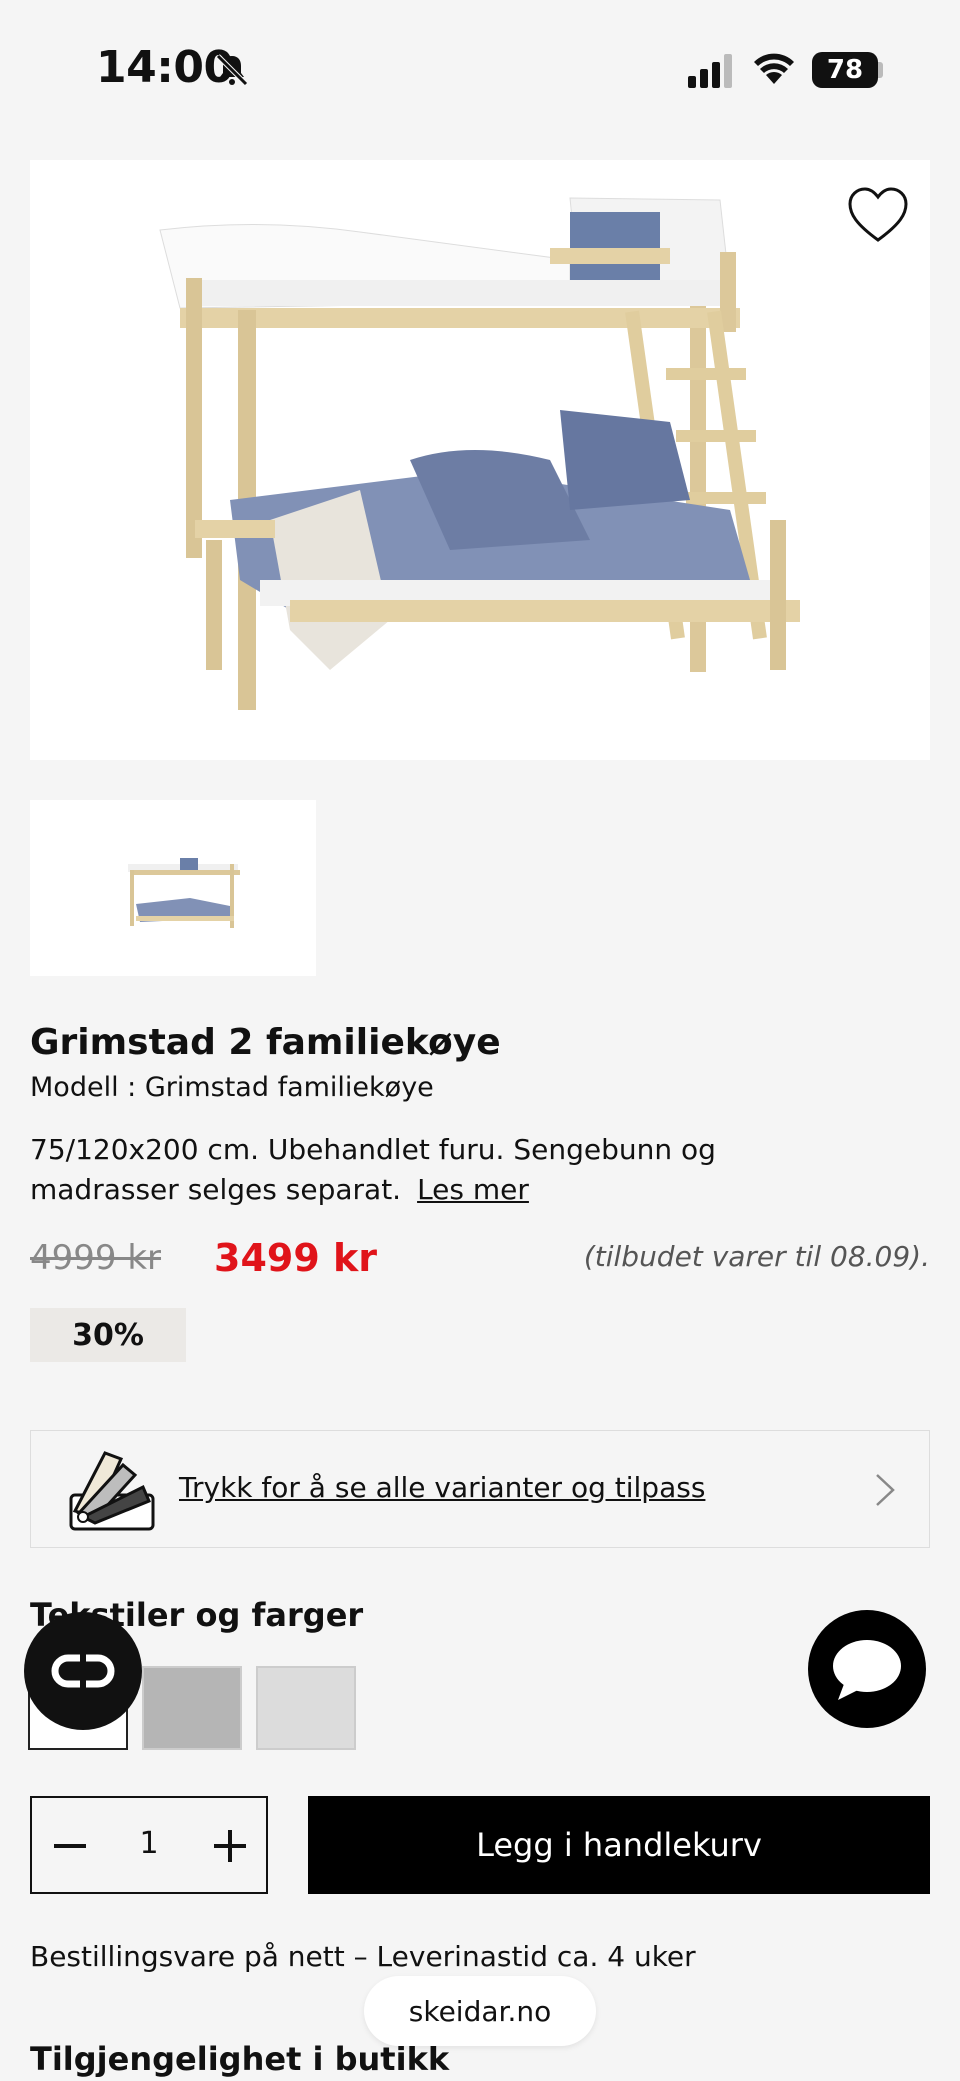 The image size is (960, 2081). I want to click on bell-muted-icon, so click(232, 70).